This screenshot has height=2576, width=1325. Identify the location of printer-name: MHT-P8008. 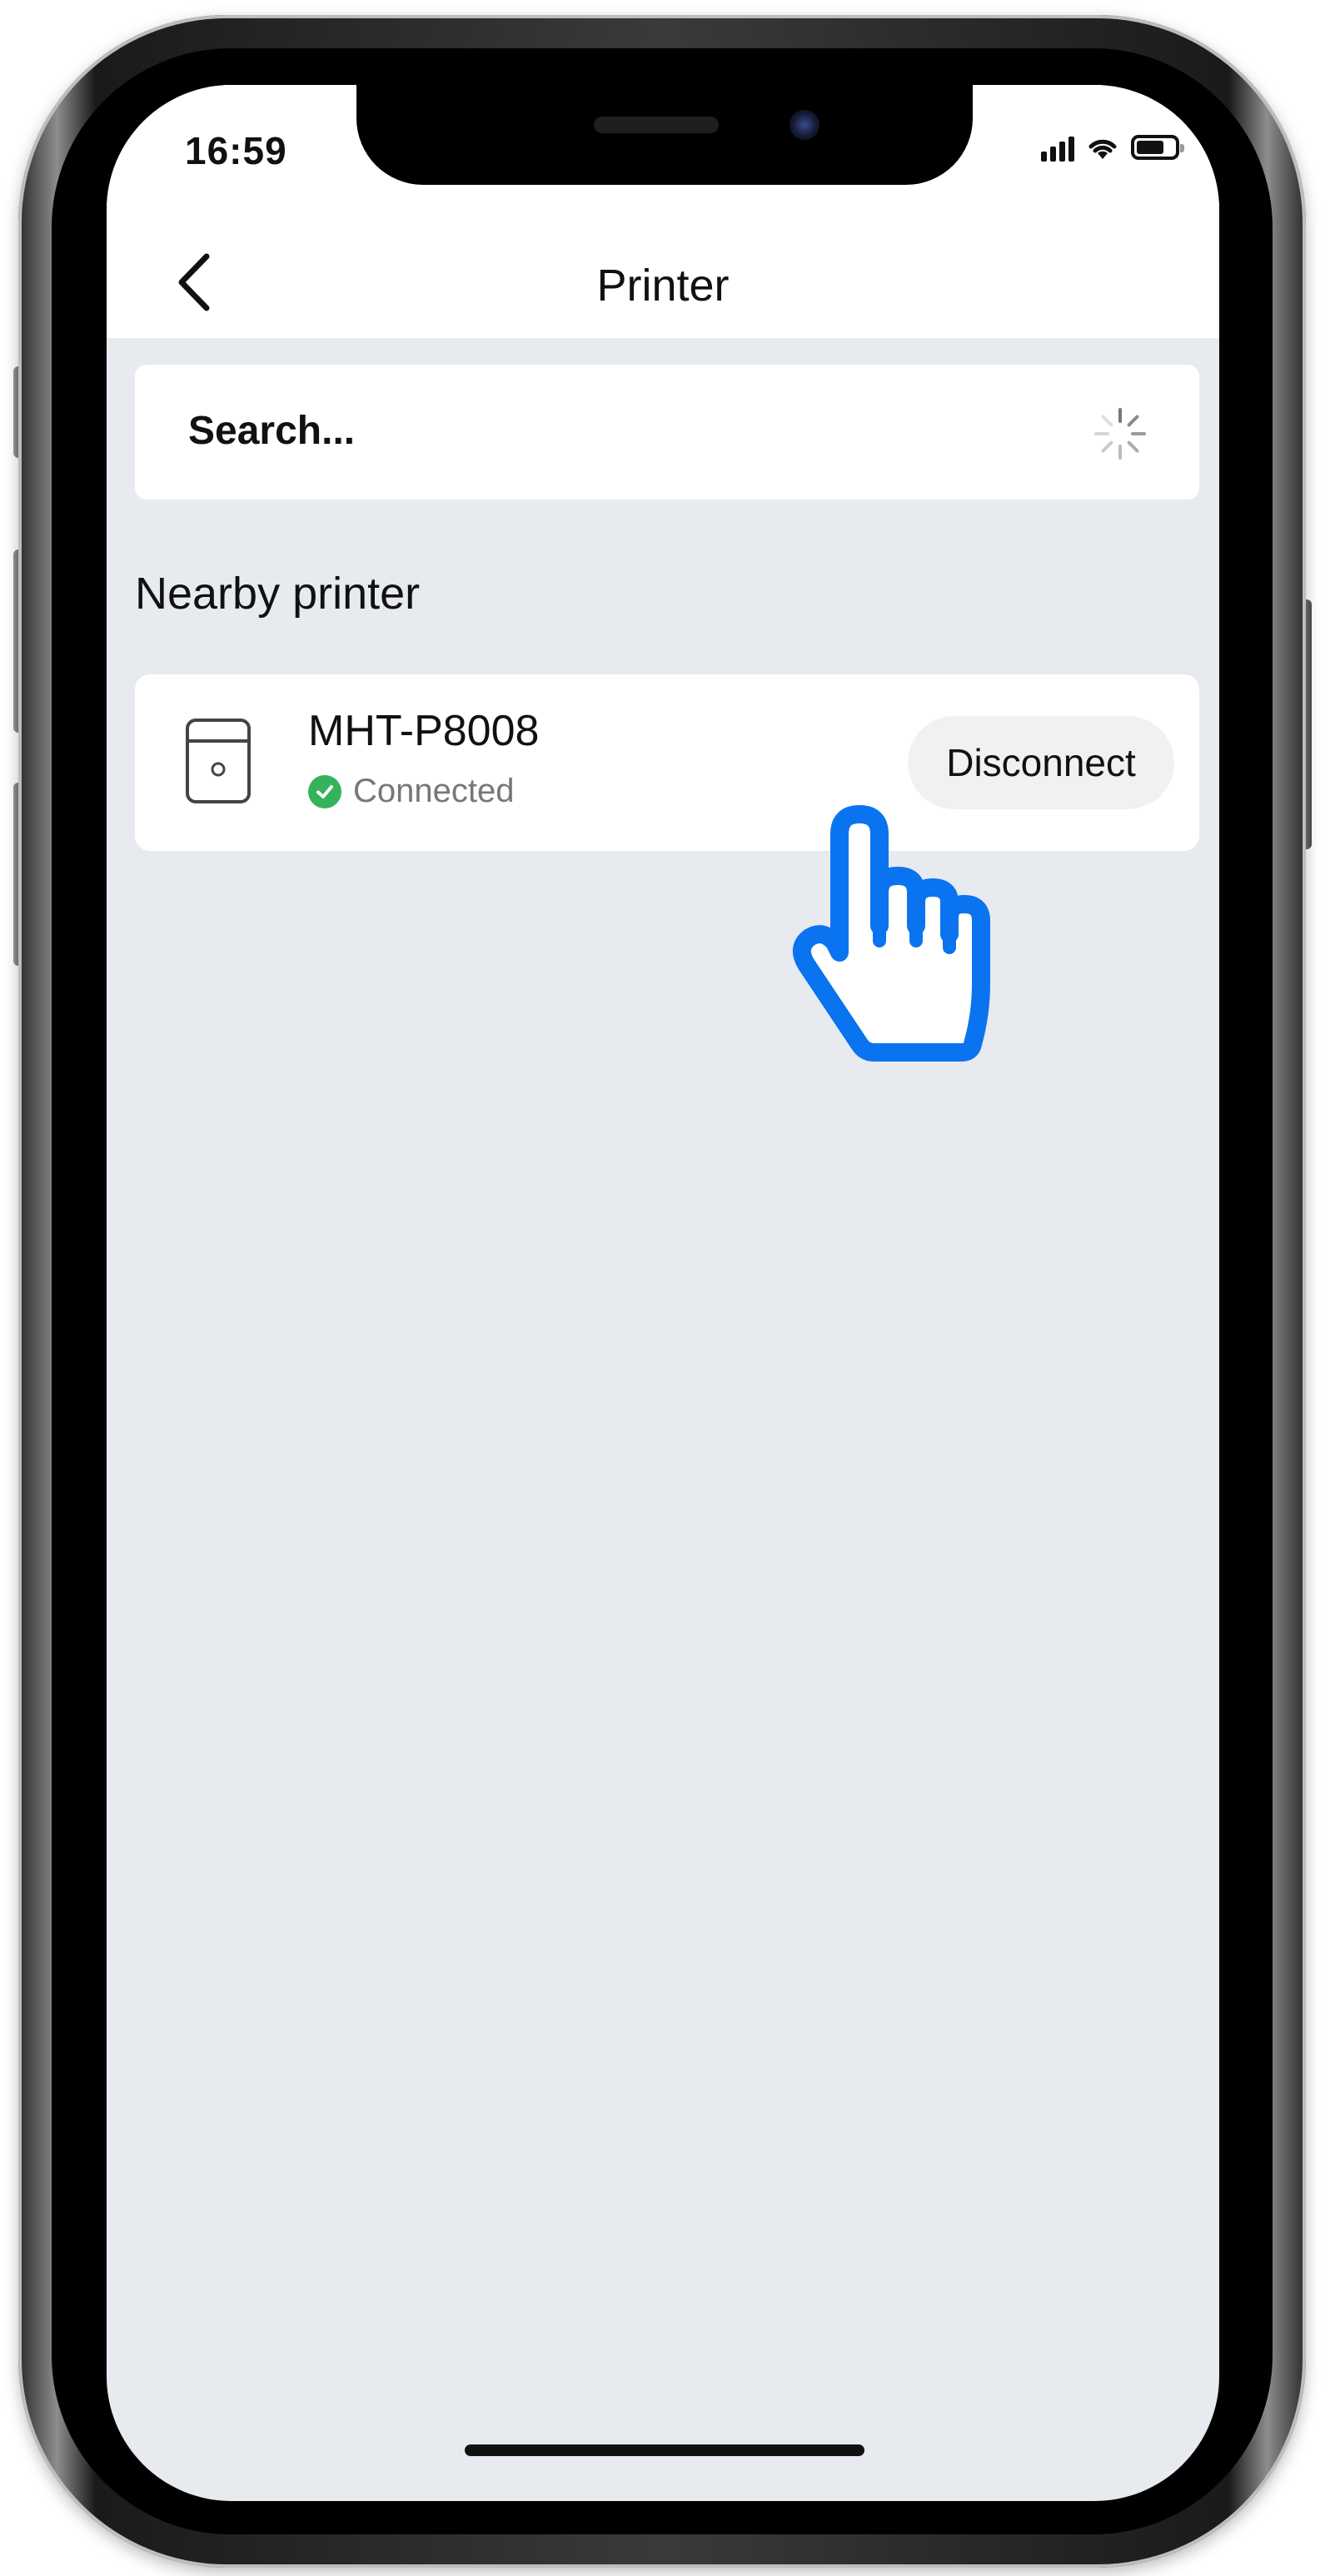
(424, 731).